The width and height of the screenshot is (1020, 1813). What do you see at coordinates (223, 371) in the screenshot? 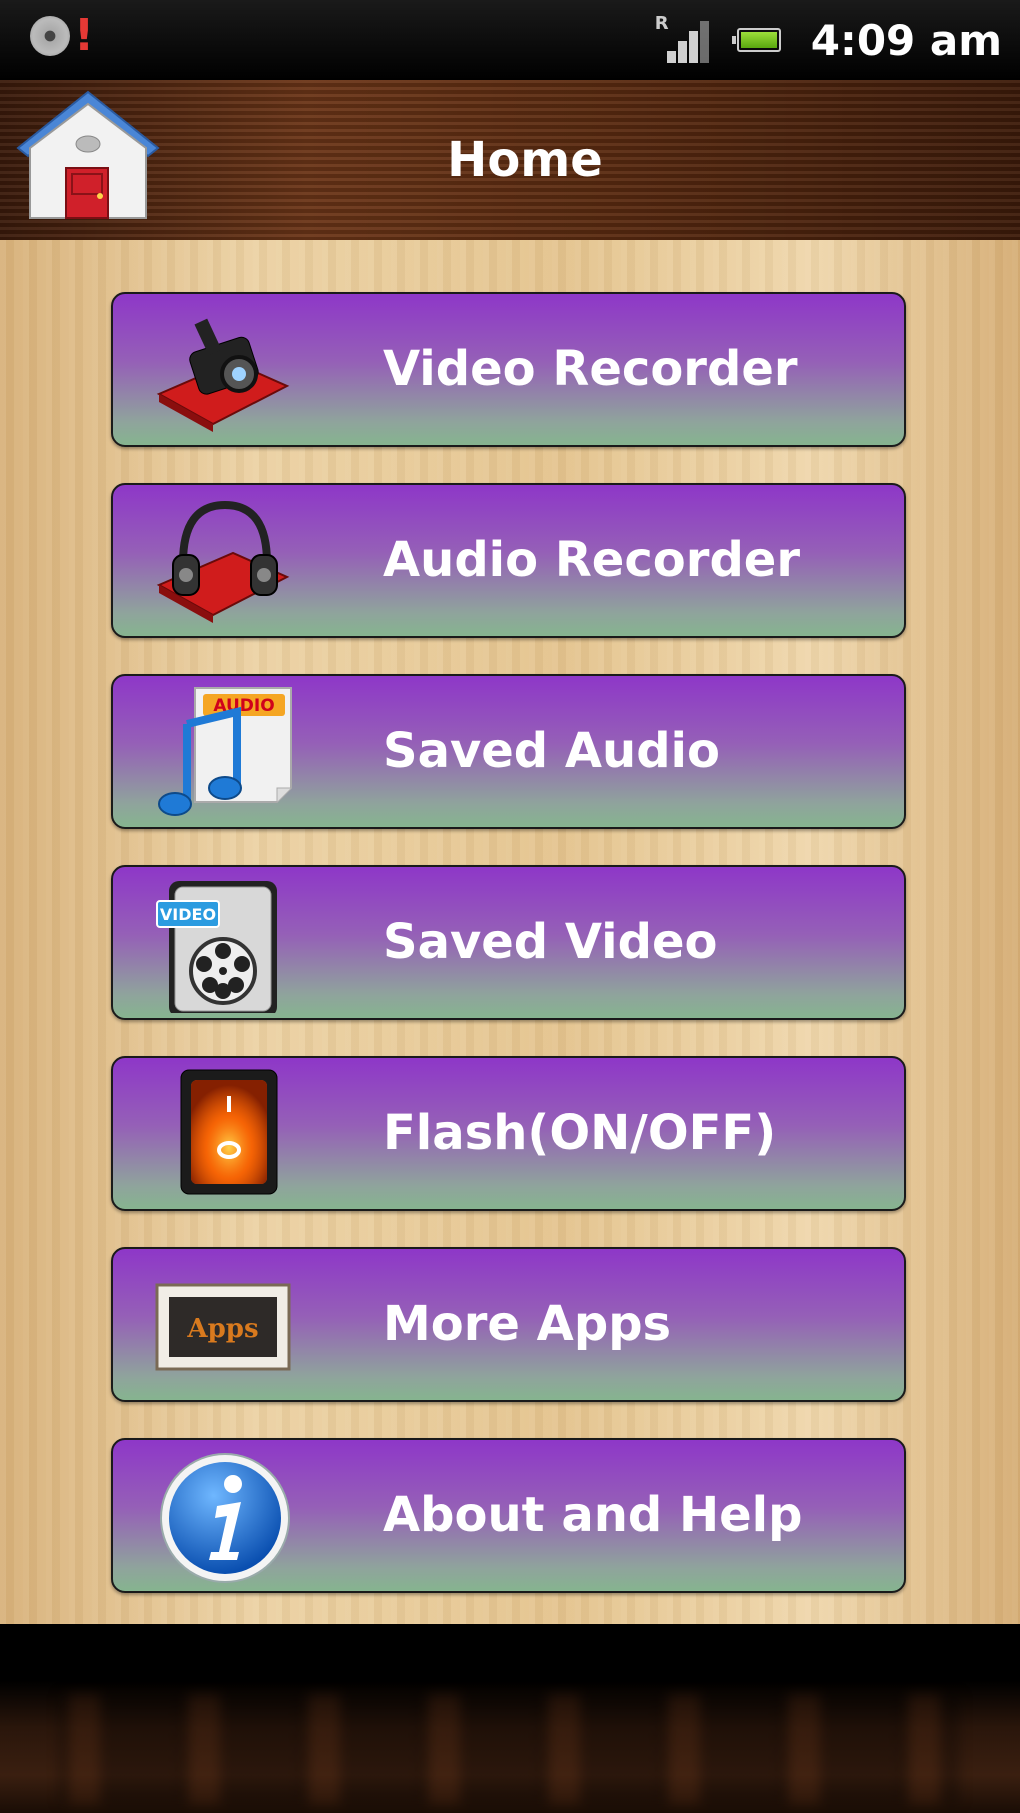
I see `video-camera-icon` at bounding box center [223, 371].